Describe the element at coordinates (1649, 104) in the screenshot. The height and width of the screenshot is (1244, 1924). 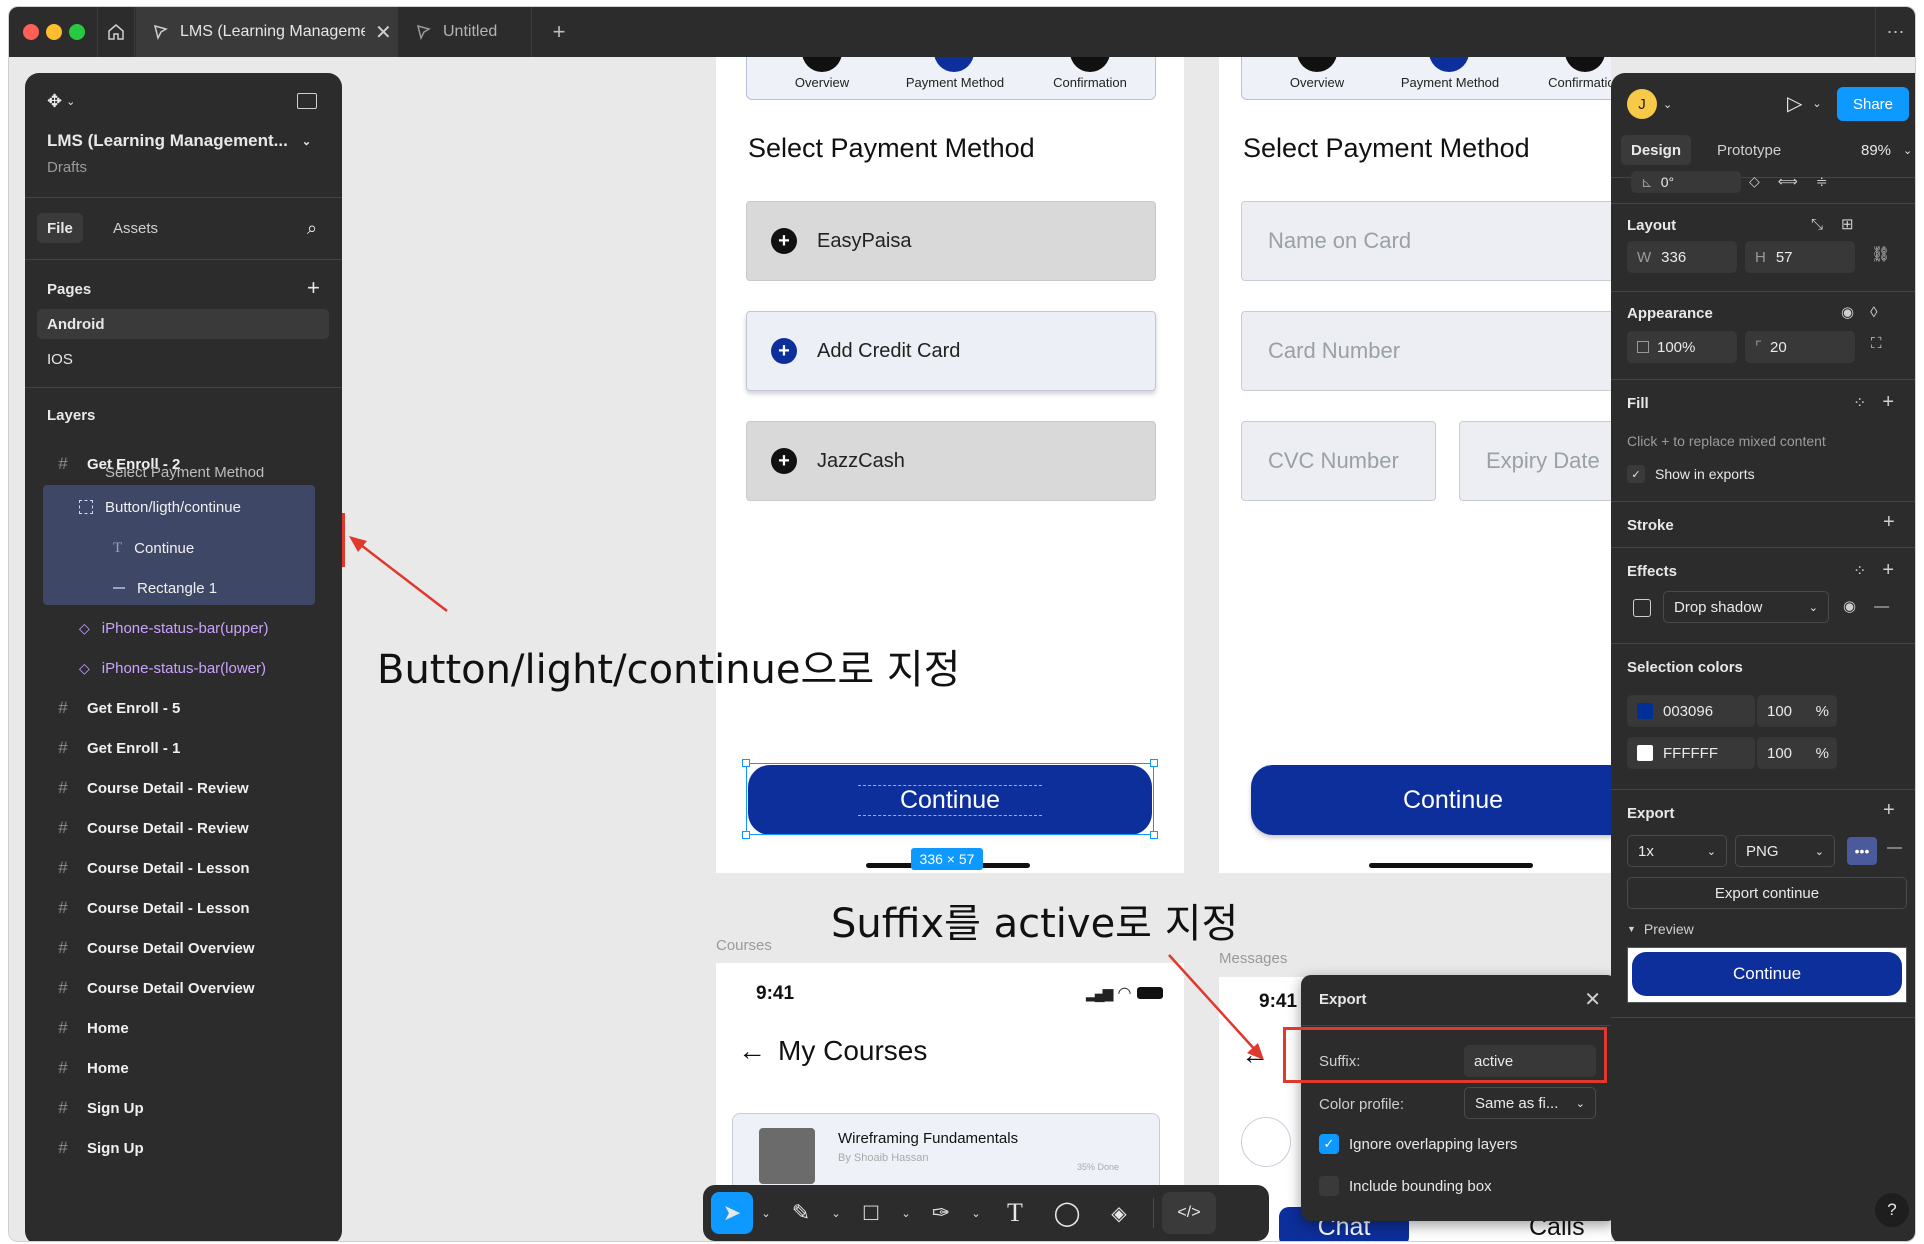
I see `user-menu: J ⌄` at that location.